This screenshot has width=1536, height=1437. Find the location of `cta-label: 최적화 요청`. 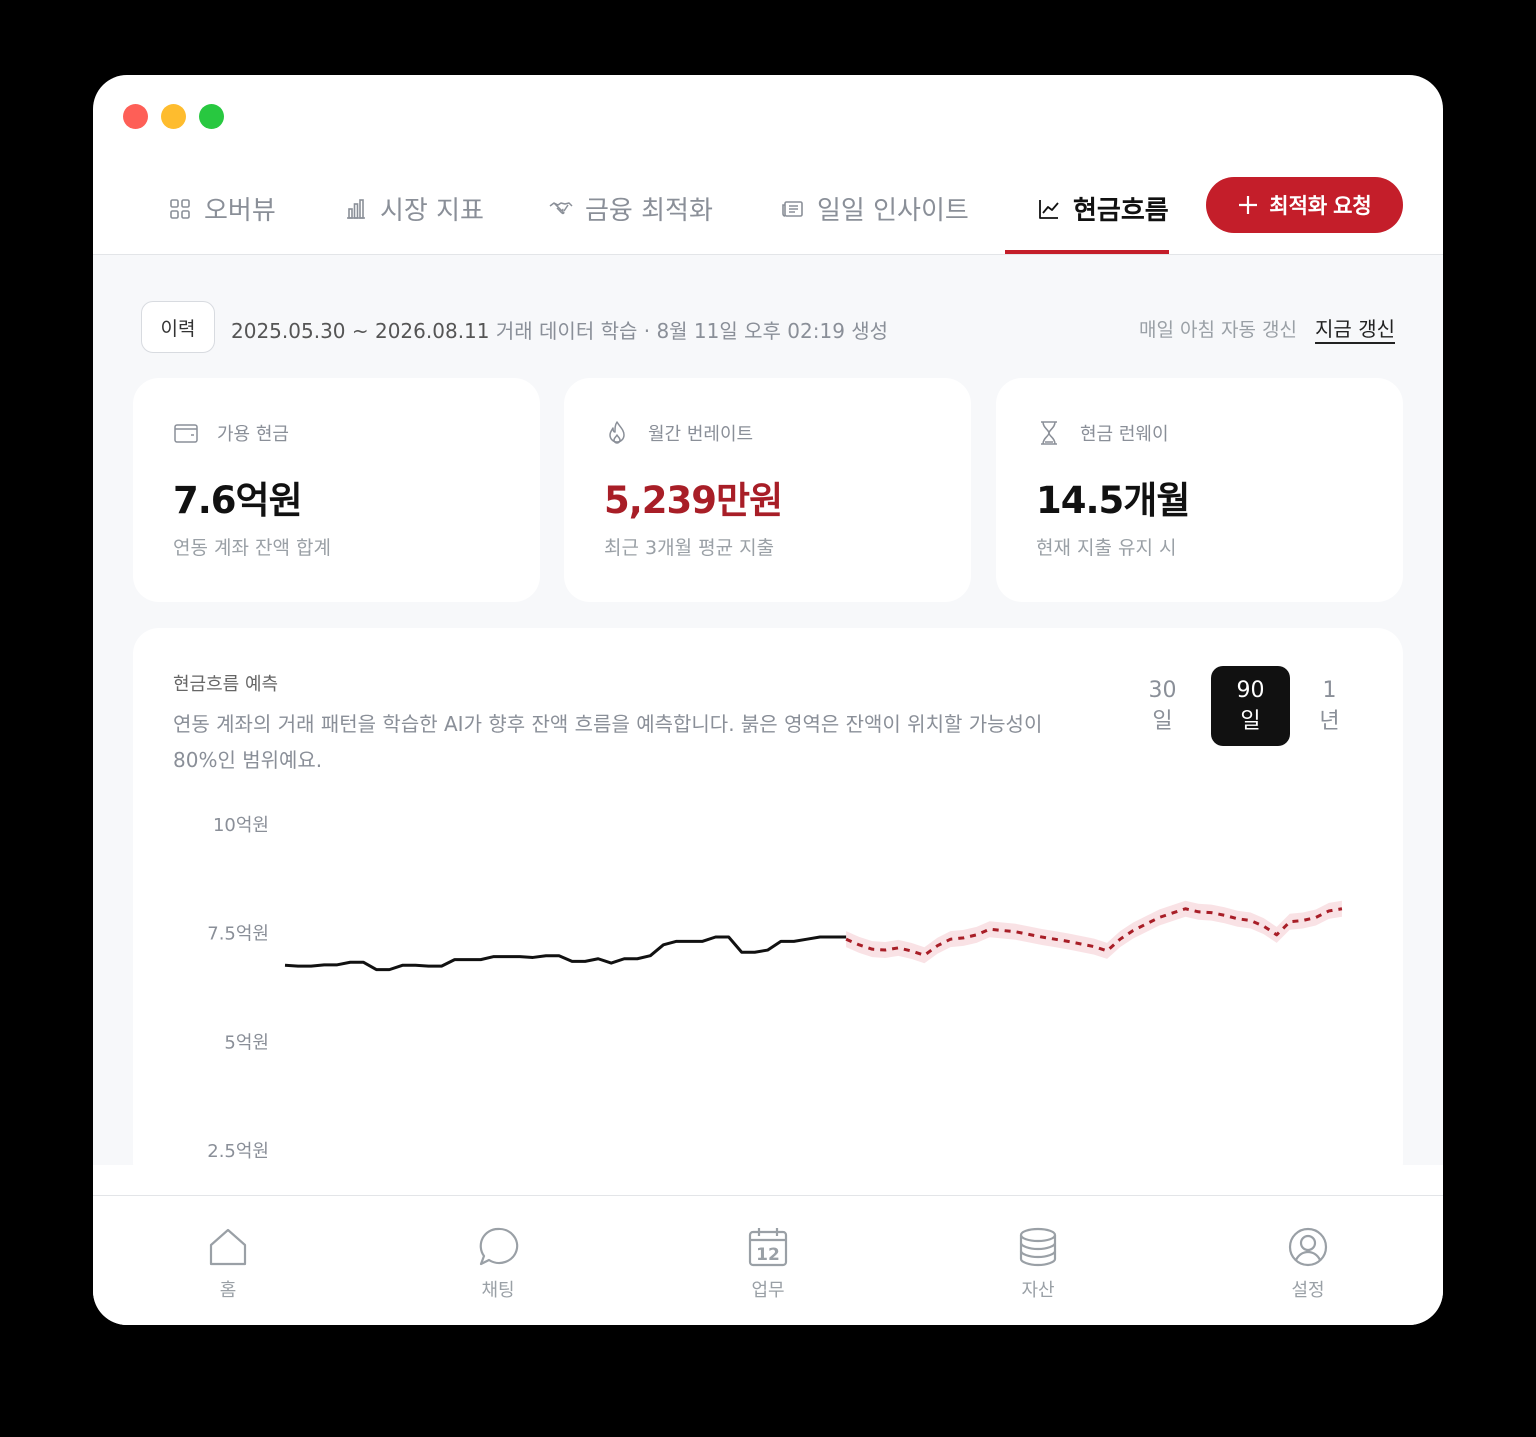

cta-label: 최적화 요청 is located at coordinates (1320, 206).